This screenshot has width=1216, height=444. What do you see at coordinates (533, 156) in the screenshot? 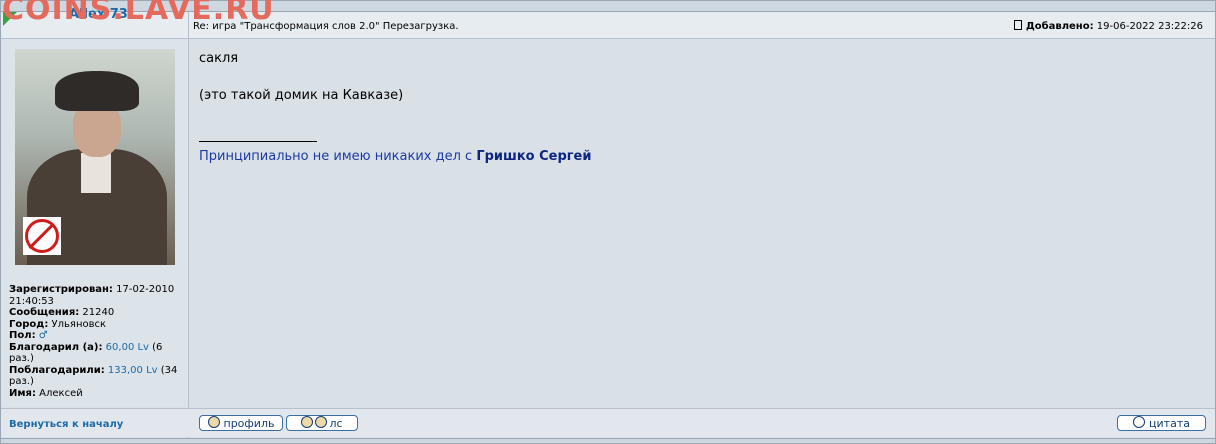
I see `signature-name-link: Гришко Сергей` at bounding box center [533, 156].